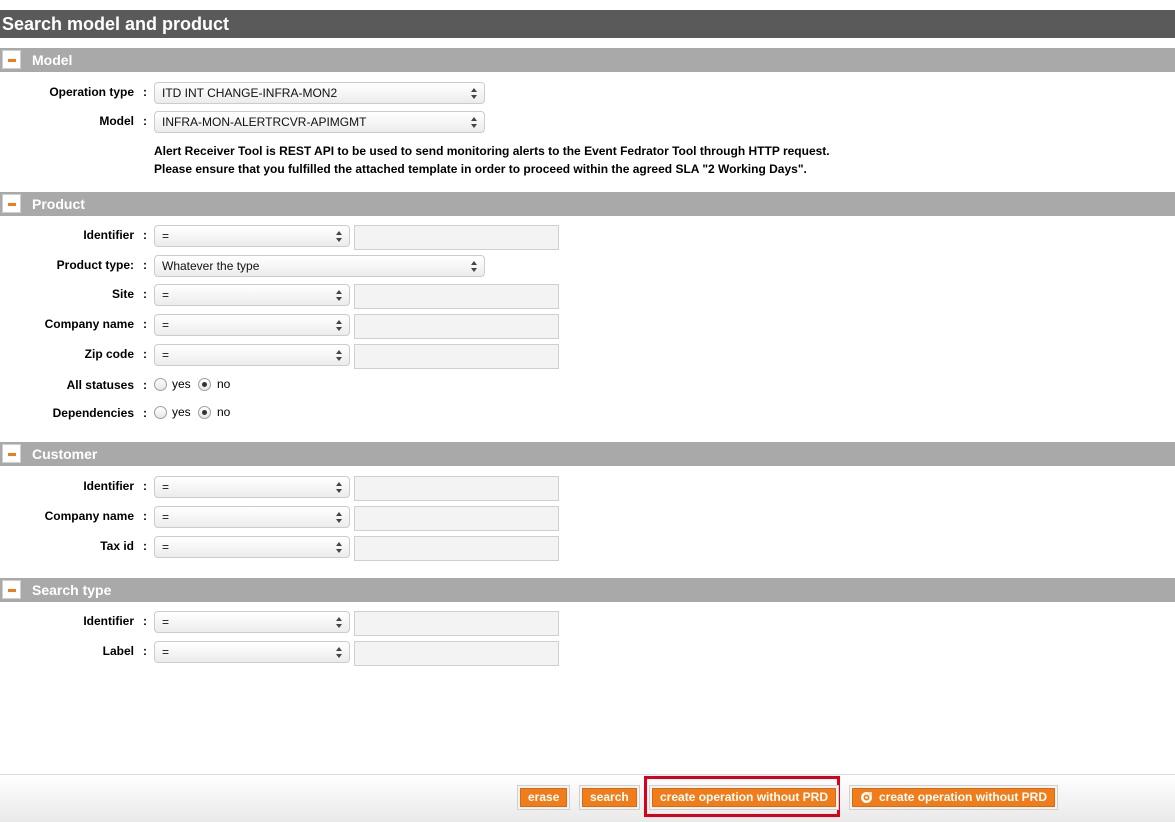 The image size is (1175, 822). I want to click on dependencies-no-label: no, so click(224, 412).